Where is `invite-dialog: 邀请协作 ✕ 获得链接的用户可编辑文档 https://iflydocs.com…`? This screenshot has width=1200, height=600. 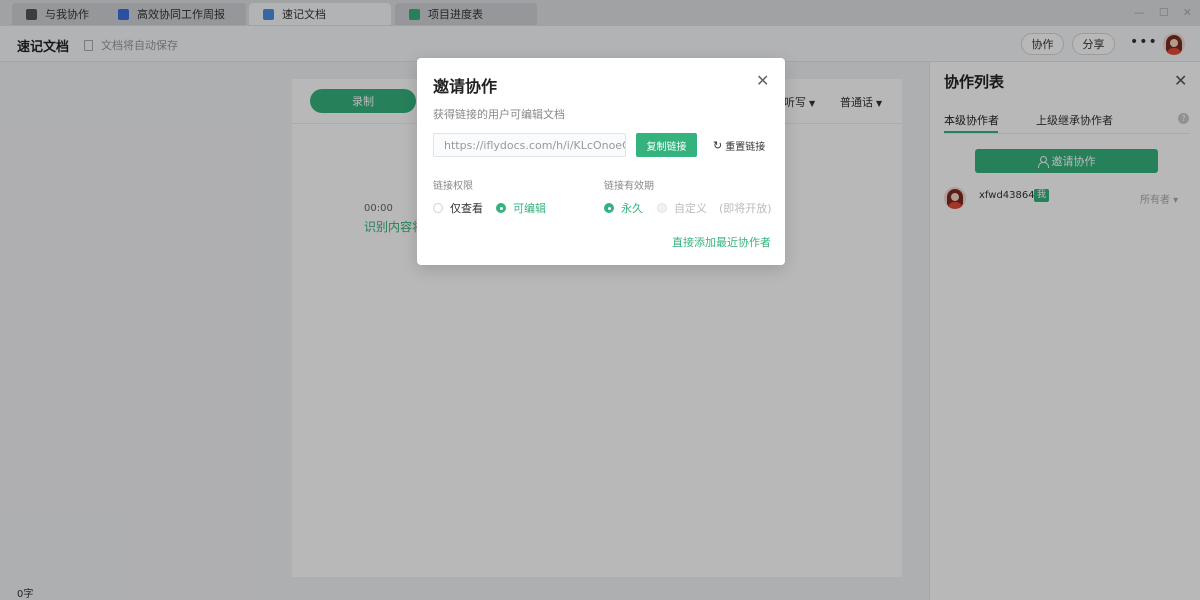 invite-dialog: 邀请协作 ✕ 获得链接的用户可编辑文档 https://iflydocs.com… is located at coordinates (601, 161).